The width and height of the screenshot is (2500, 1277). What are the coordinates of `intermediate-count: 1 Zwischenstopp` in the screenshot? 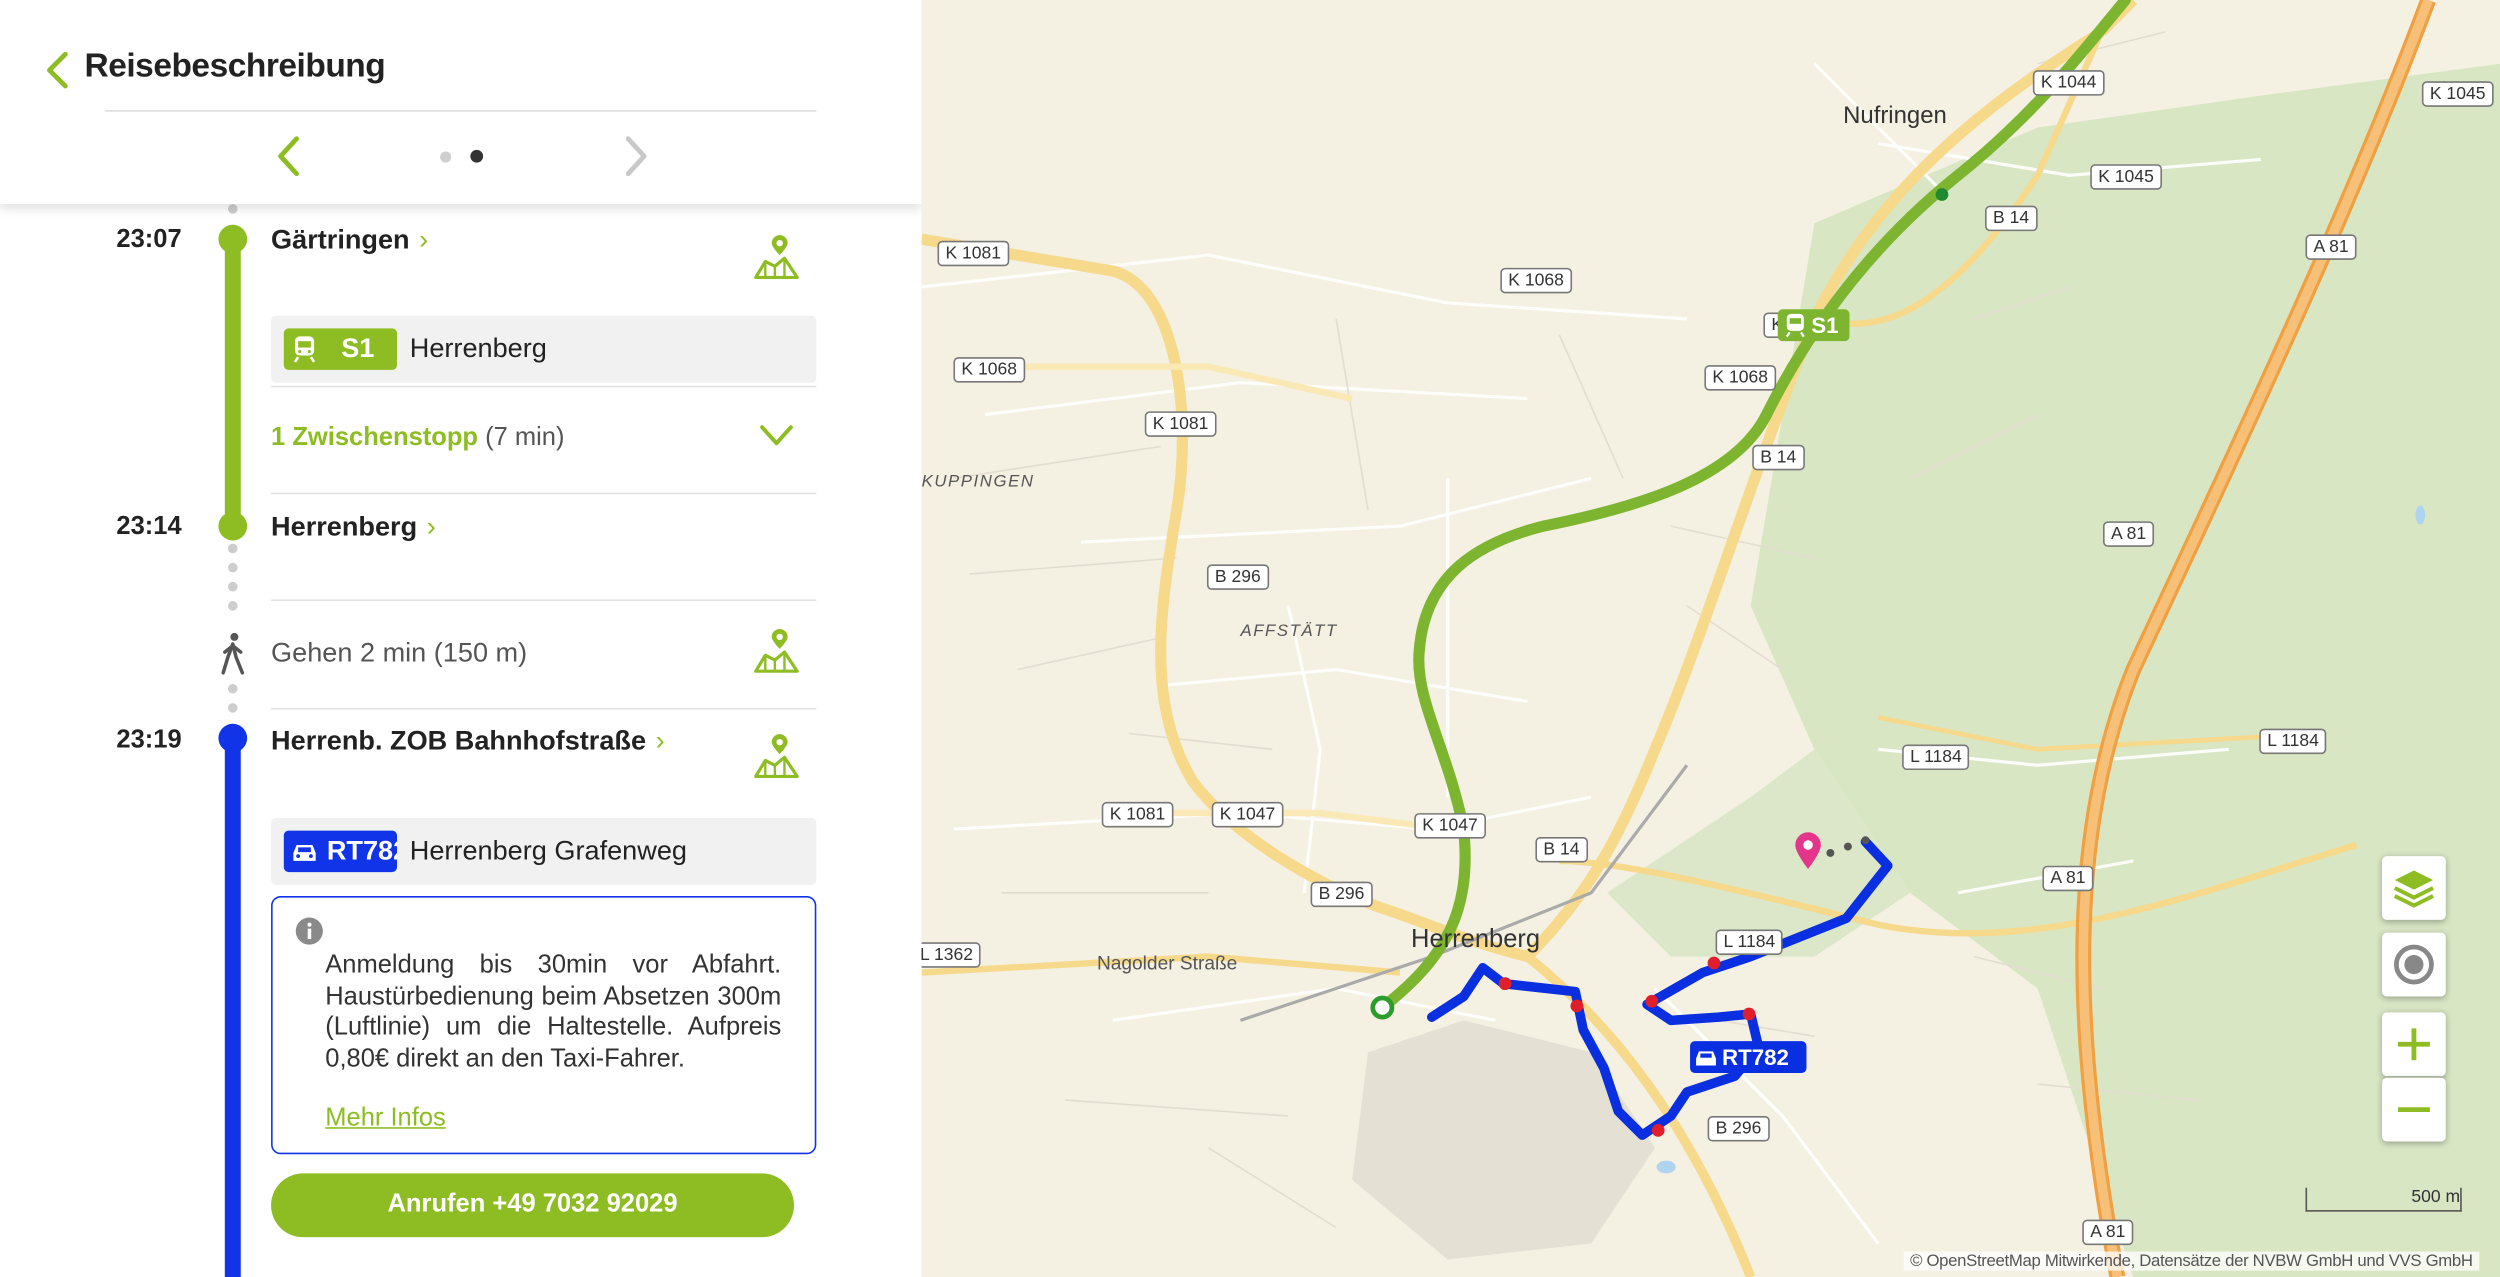 It's located at (374, 438).